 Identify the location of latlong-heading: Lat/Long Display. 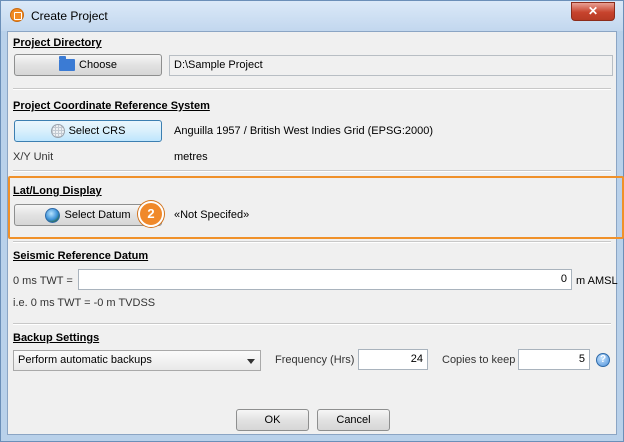
(57, 191).